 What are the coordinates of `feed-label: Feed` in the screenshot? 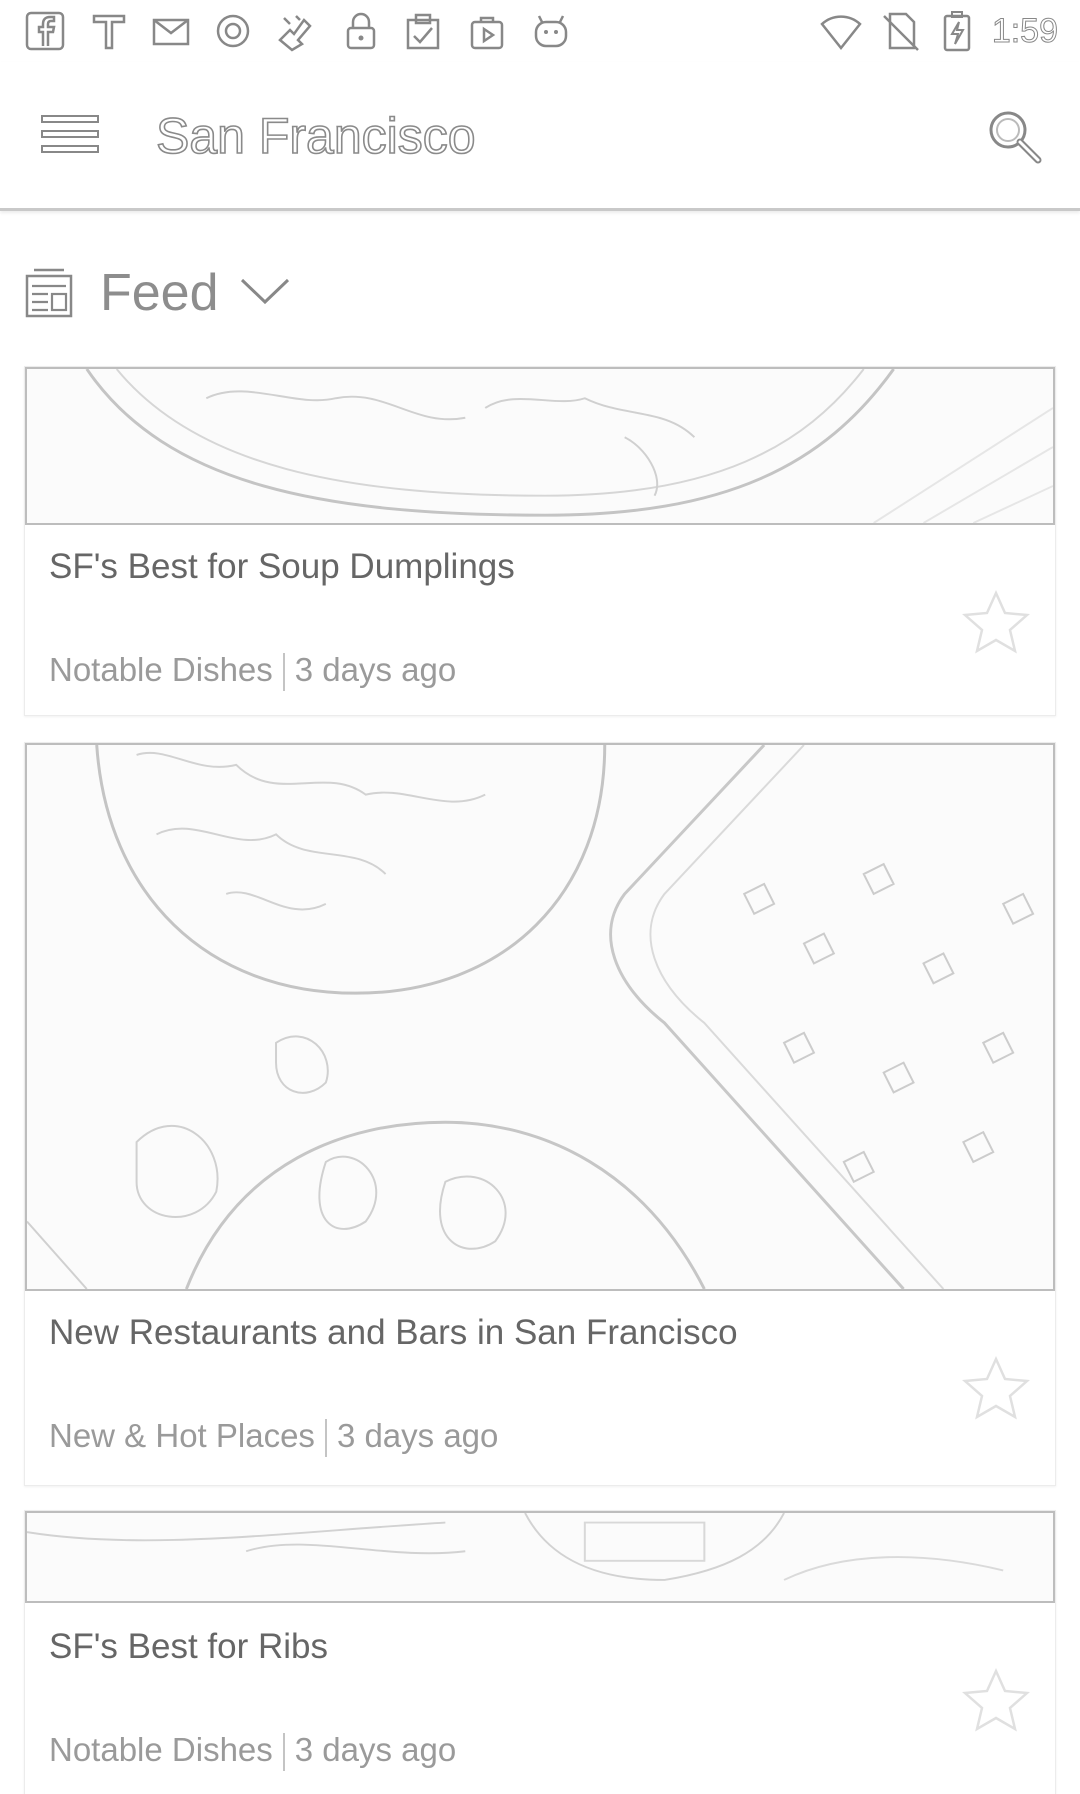 It's located at (159, 293).